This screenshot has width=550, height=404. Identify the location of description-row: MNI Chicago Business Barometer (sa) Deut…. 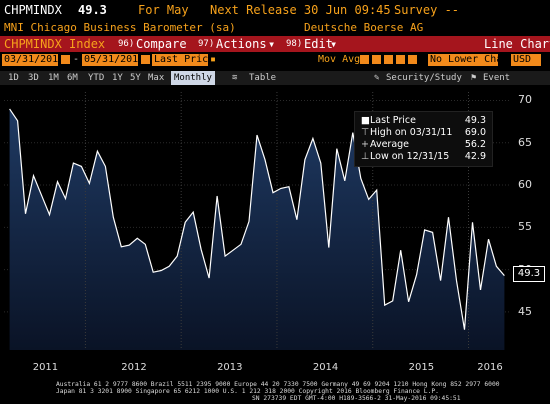
(275, 27).